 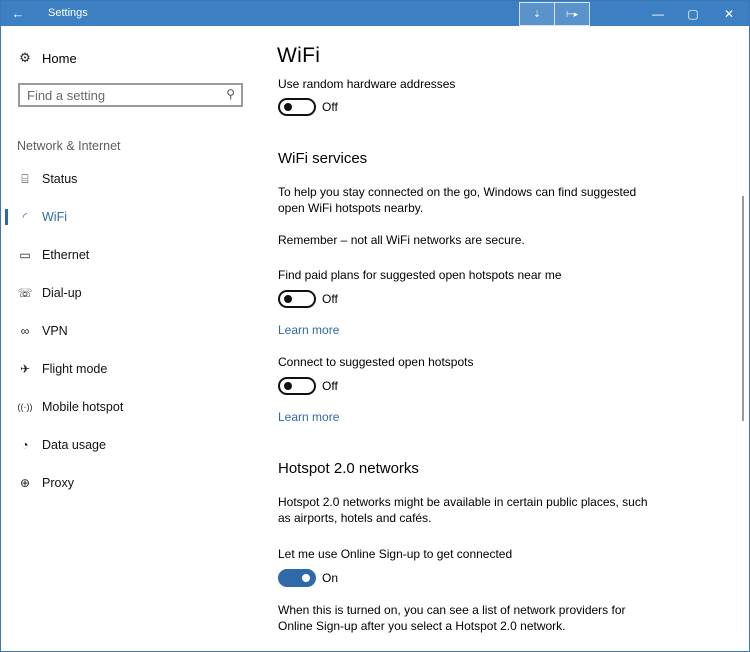 I want to click on random-hw-label: Use random hardware addresses, so click(x=367, y=84).